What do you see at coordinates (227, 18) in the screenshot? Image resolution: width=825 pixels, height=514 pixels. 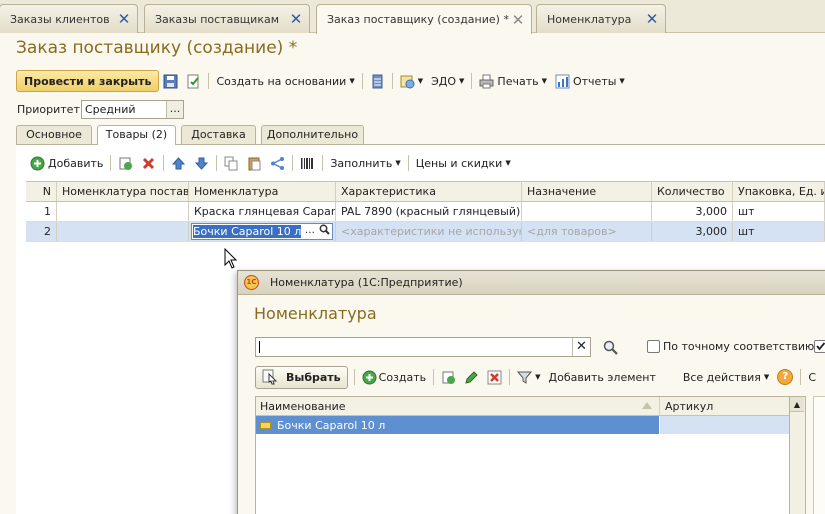 I see `tab-supplier-orders: Заказы поставщикам ✕` at bounding box center [227, 18].